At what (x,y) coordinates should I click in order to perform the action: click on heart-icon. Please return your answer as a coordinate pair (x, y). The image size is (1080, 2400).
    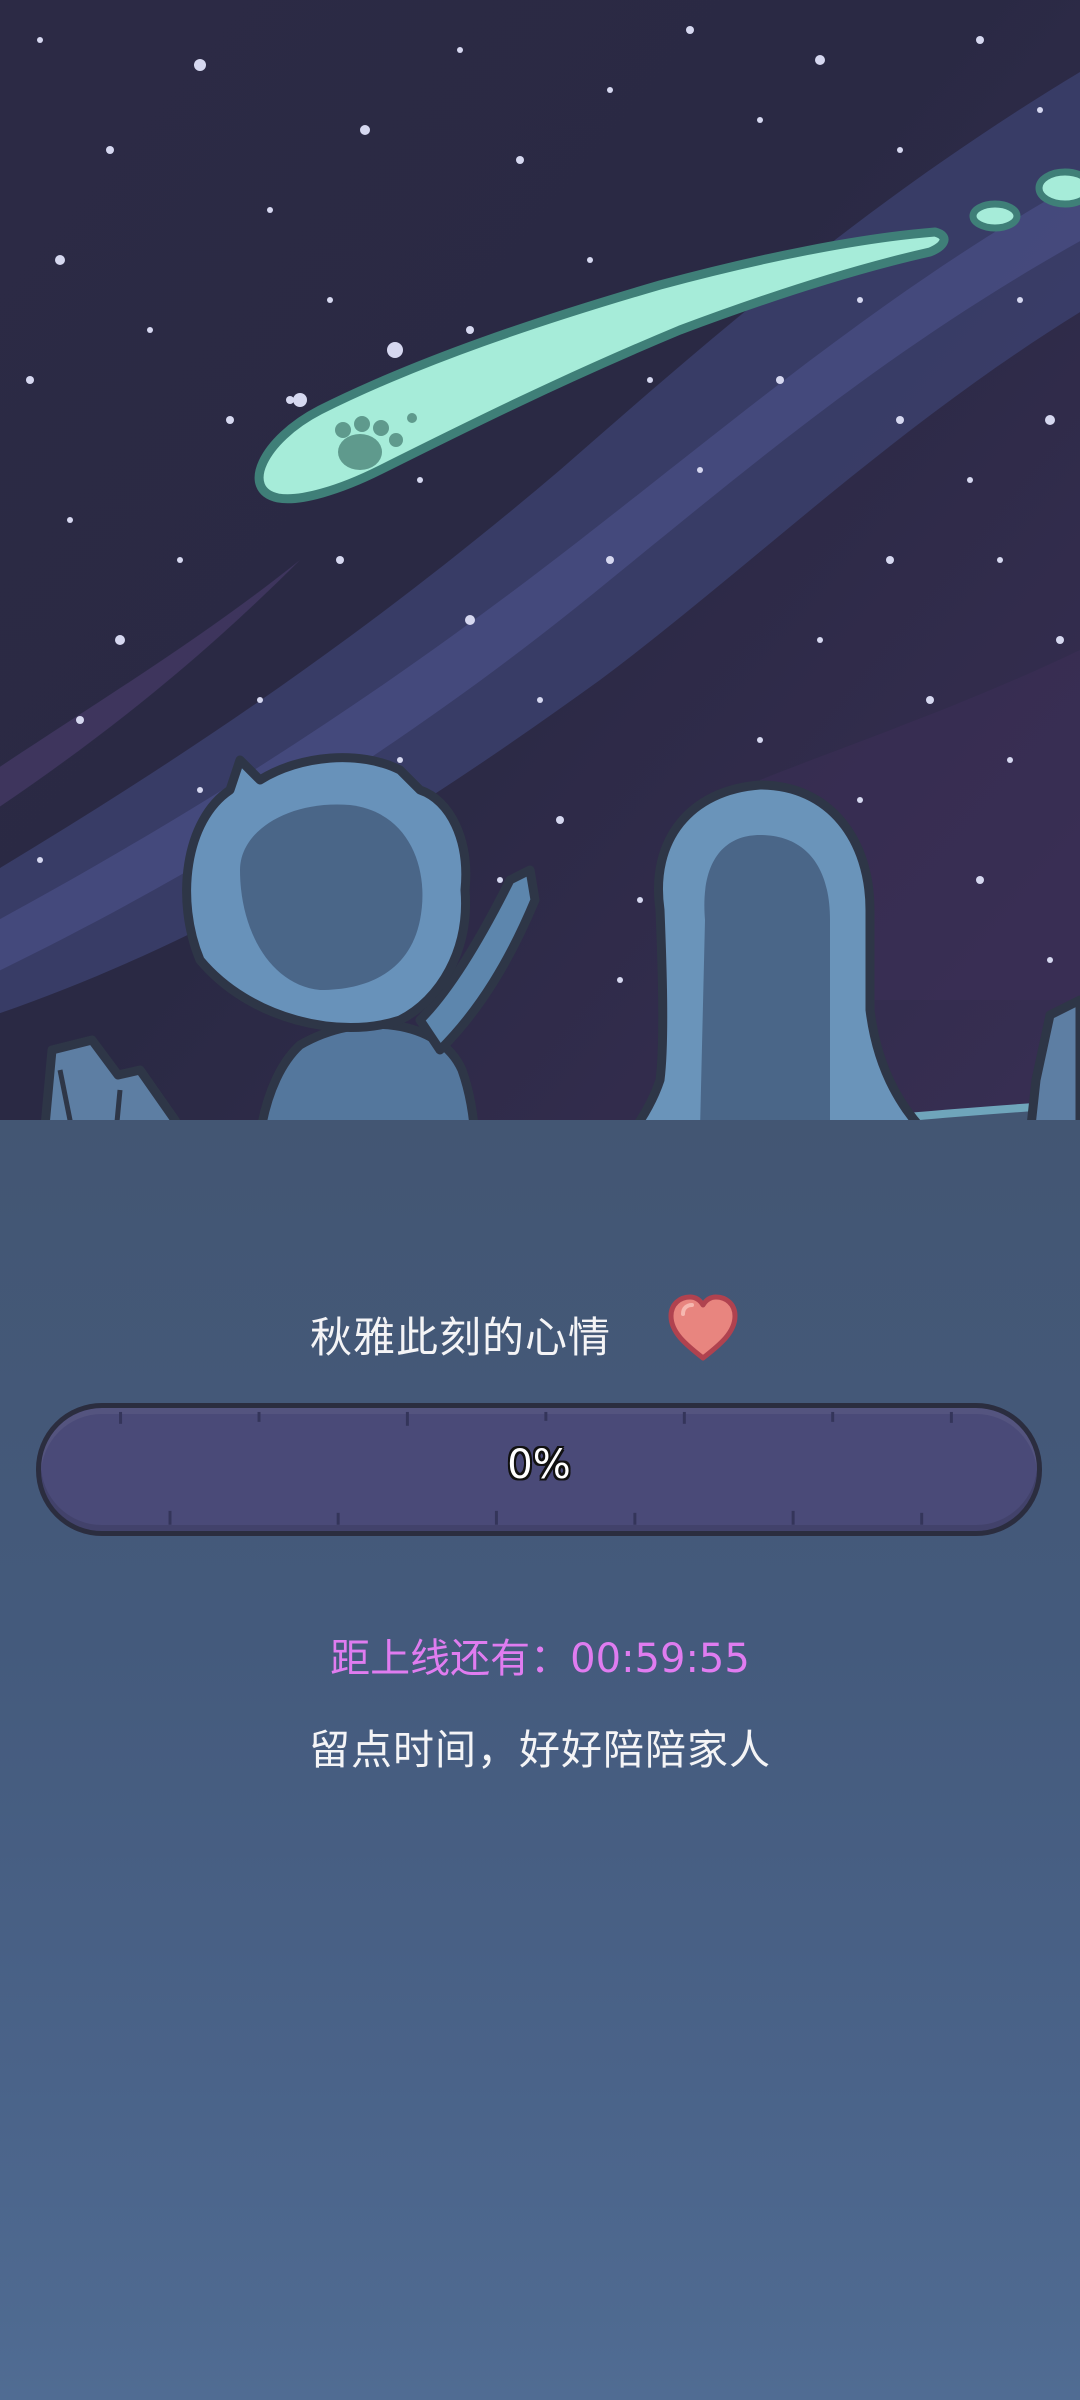
    Looking at the image, I should click on (703, 1327).